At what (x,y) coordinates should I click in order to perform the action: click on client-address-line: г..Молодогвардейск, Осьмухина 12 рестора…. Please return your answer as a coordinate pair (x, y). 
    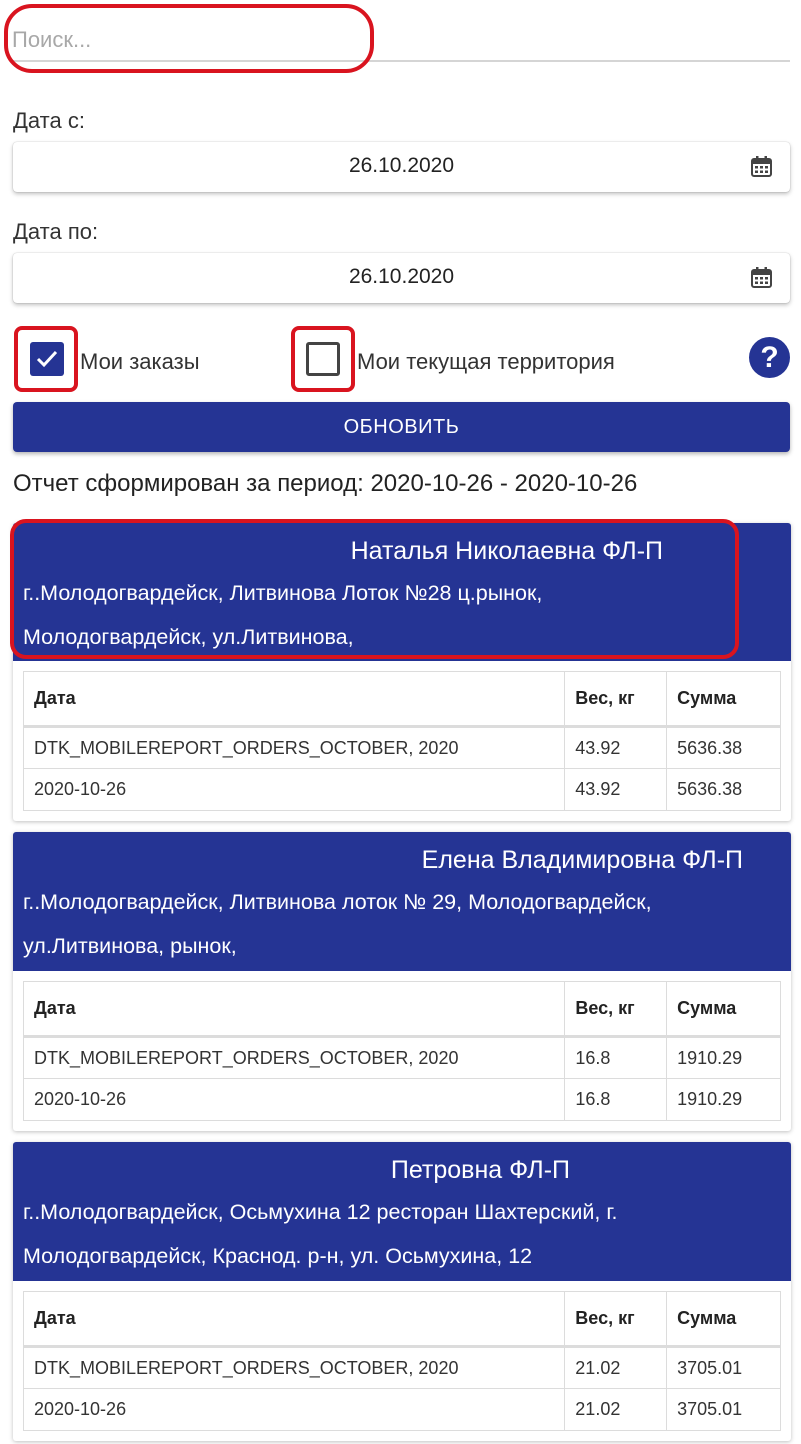
    Looking at the image, I should click on (320, 1212).